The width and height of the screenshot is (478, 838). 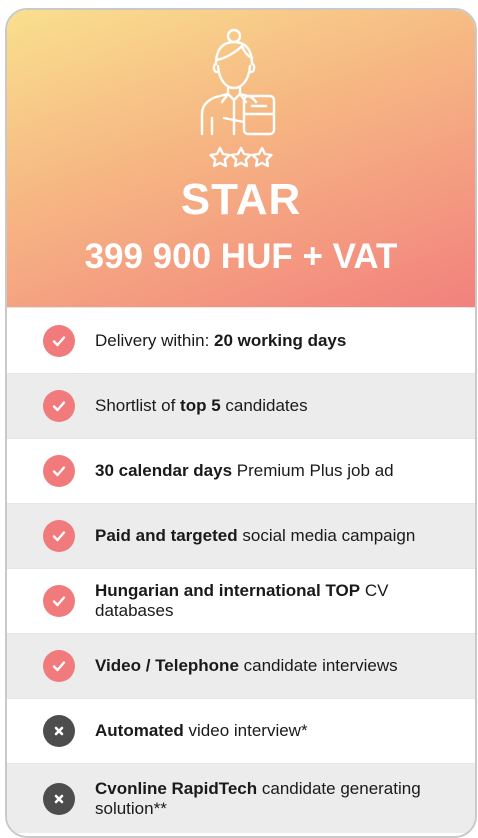 I want to click on feature-text: Video / Telephone candidate interviews, so click(x=246, y=665).